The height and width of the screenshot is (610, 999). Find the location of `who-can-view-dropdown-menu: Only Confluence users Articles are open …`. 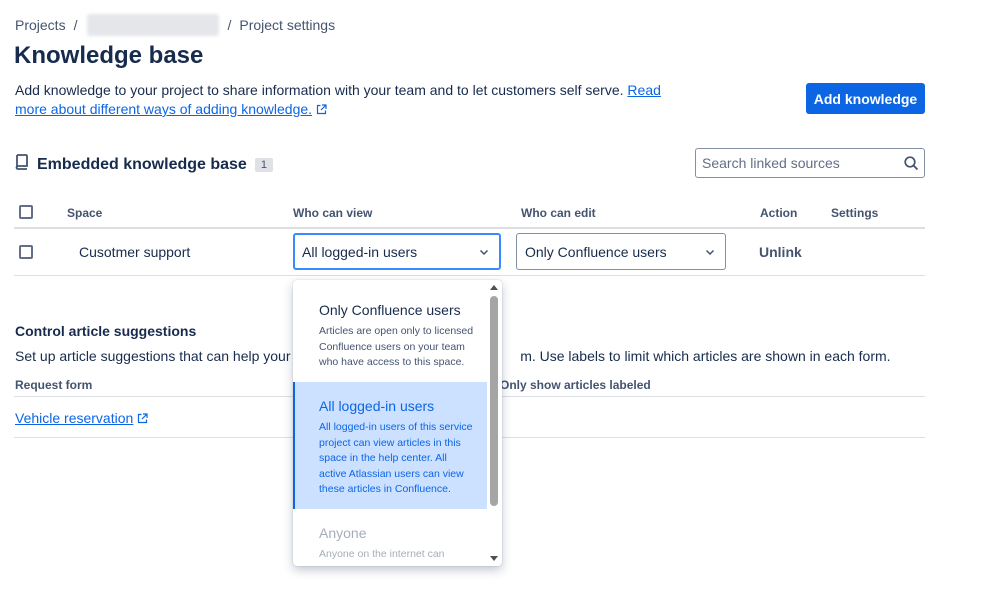

who-can-view-dropdown-menu: Only Confluence users Articles are open … is located at coordinates (397, 423).